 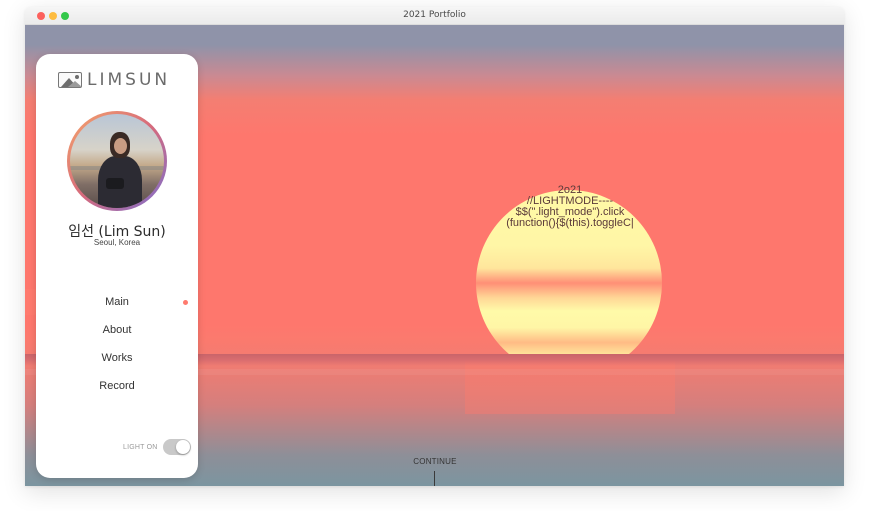 I want to click on code-line: (function(){$(this).toggleC|, so click(x=570, y=223).